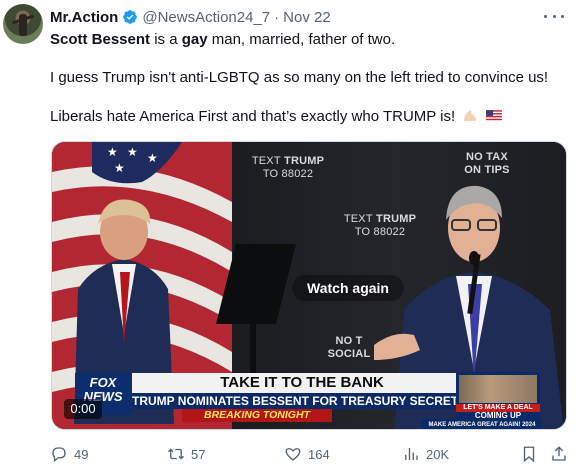  Describe the element at coordinates (69, 454) in the screenshot. I see `reply-button: 49` at that location.